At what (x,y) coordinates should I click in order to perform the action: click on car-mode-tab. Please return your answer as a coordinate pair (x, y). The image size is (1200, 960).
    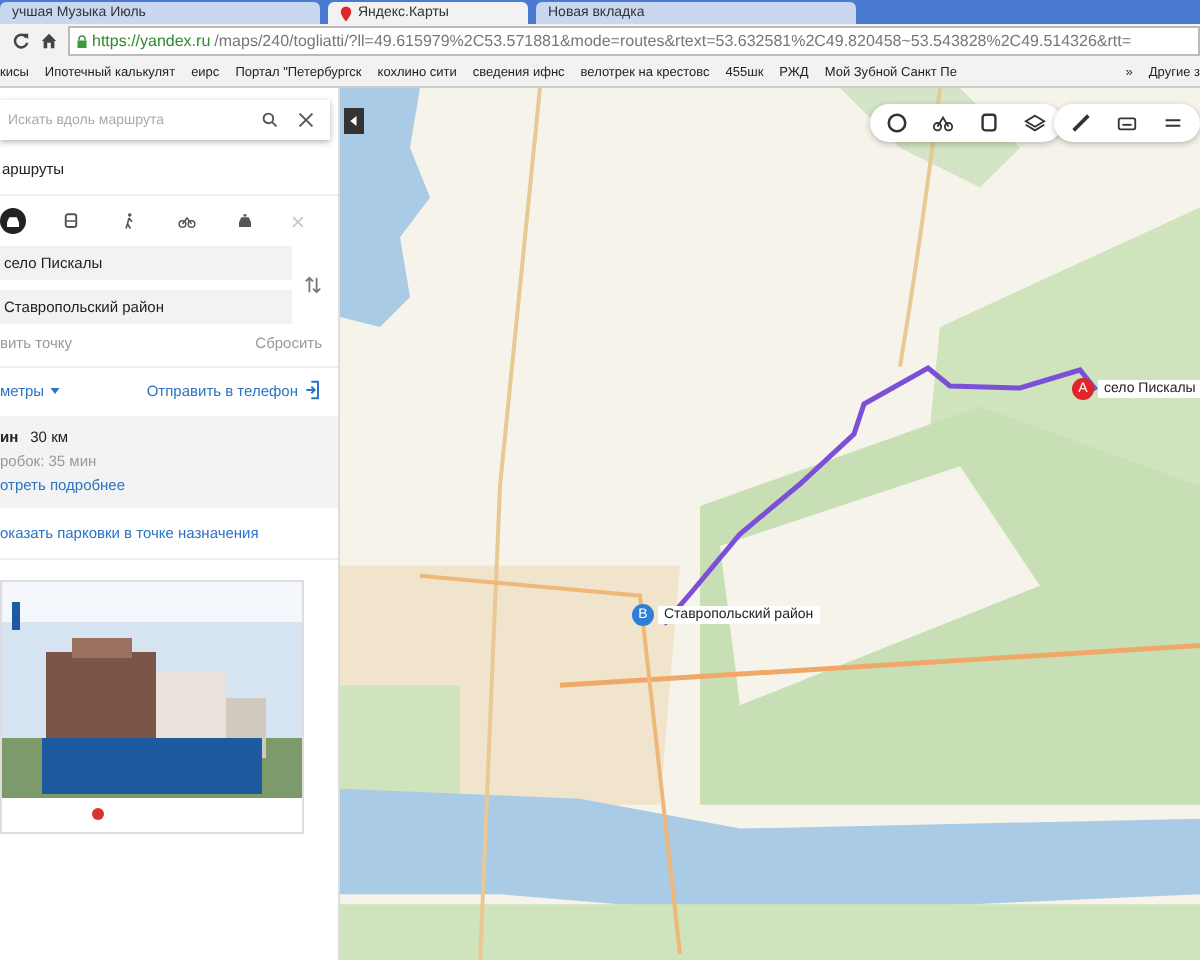
    Looking at the image, I should click on (13, 221).